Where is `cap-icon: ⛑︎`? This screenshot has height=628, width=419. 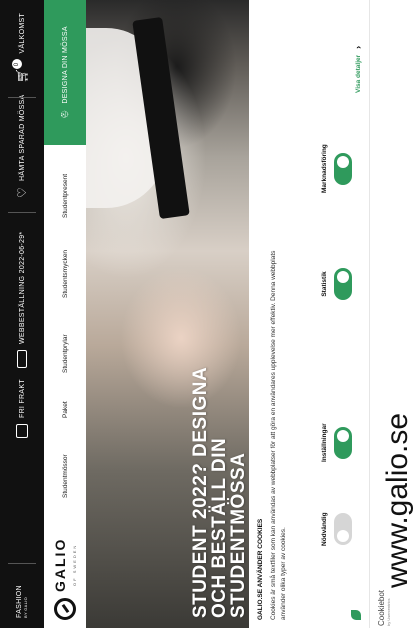 cap-icon: ⛑︎ is located at coordinates (65, 114).